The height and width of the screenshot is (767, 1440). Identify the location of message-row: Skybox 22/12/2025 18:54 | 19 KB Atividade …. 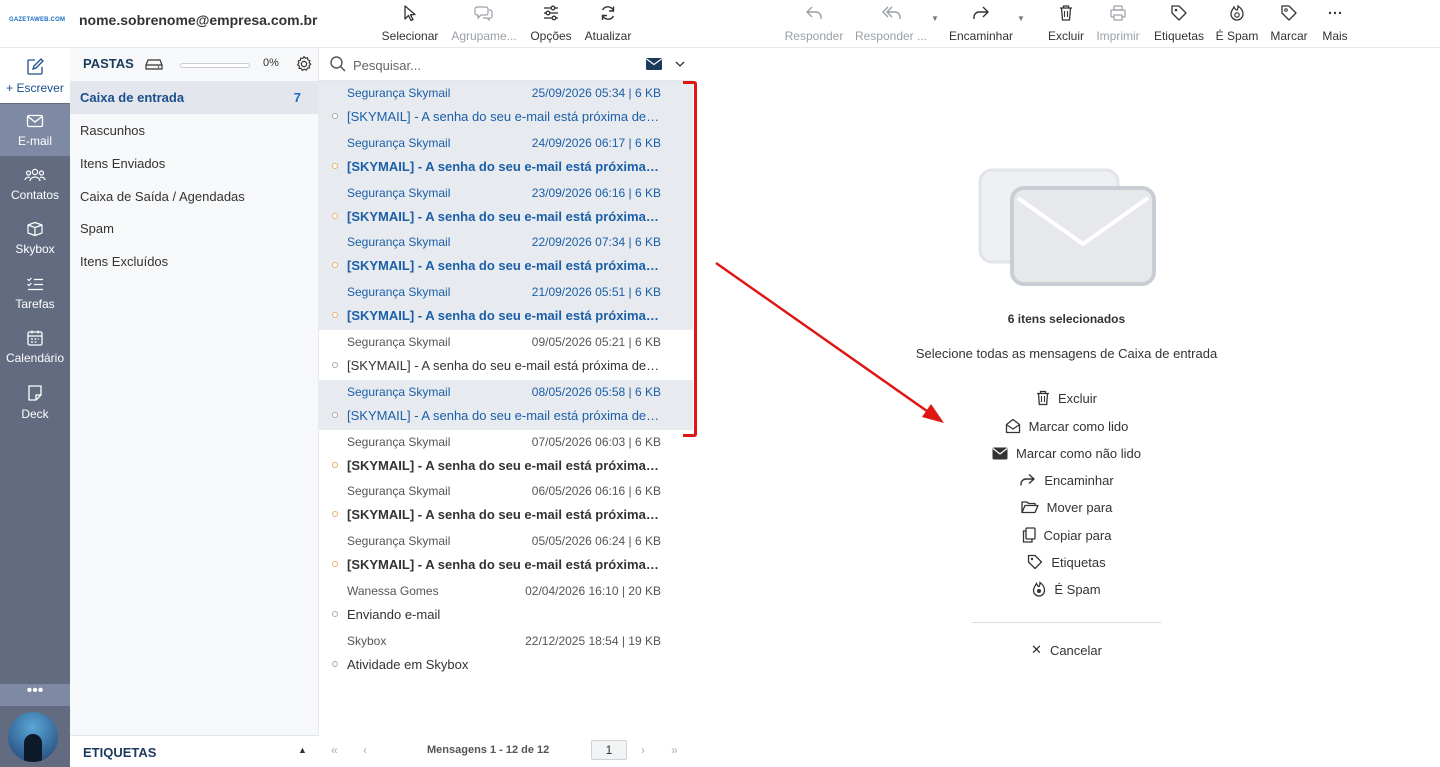
(506, 654).